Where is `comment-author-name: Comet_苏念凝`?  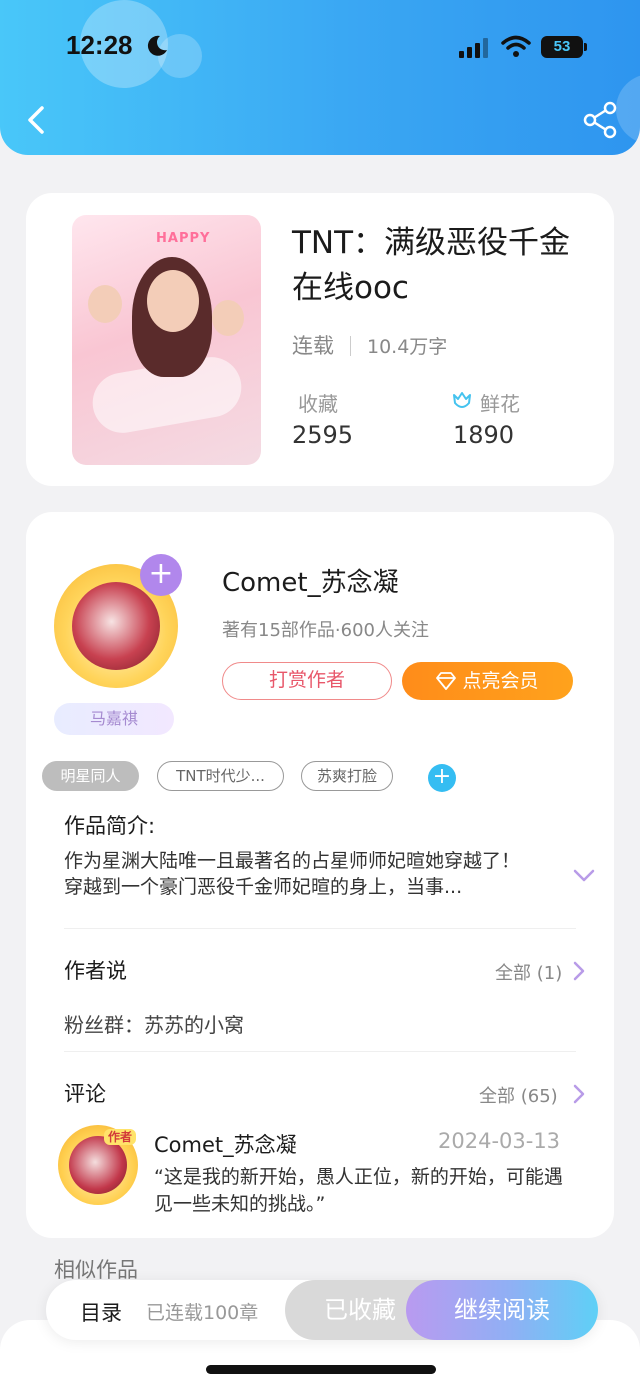
comment-author-name: Comet_苏念凝 is located at coordinates (225, 1144).